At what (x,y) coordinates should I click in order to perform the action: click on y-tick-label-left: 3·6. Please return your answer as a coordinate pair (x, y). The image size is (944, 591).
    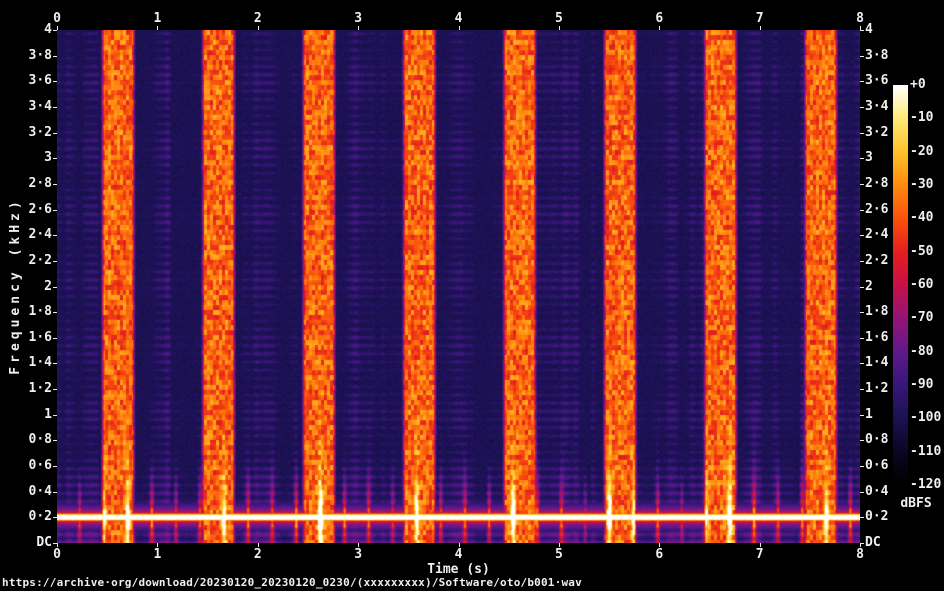
    Looking at the image, I should click on (40, 81).